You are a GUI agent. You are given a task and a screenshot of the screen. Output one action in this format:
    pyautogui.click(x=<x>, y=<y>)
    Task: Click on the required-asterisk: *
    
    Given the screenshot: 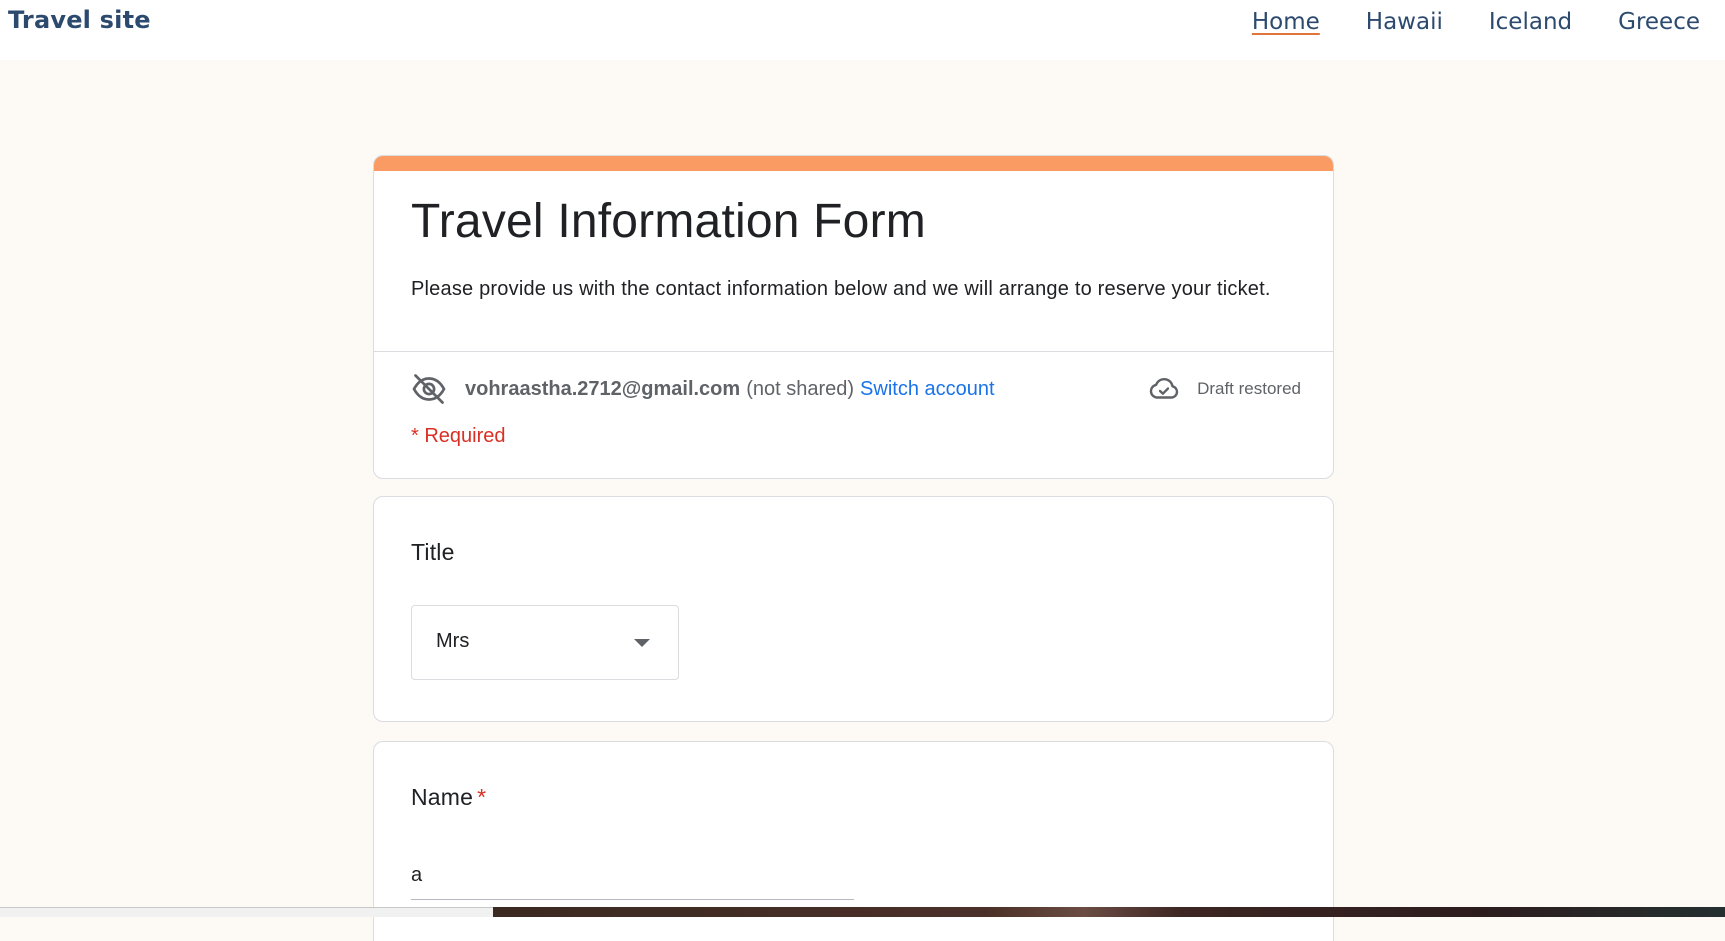 What is the action you would take?
    pyautogui.click(x=482, y=797)
    